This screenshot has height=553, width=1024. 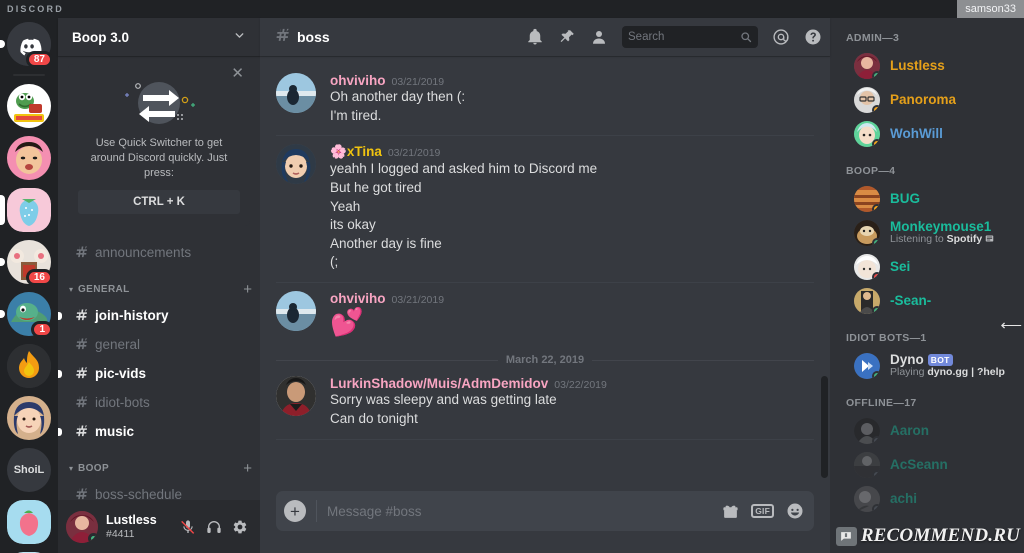 I want to click on message-text: Can do tonight, so click(x=374, y=419).